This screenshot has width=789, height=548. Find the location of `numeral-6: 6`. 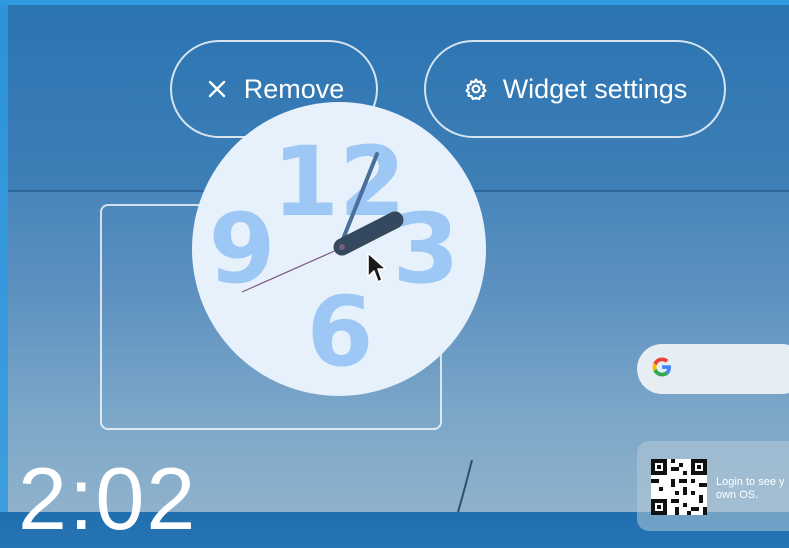

numeral-6: 6 is located at coordinates (340, 332).